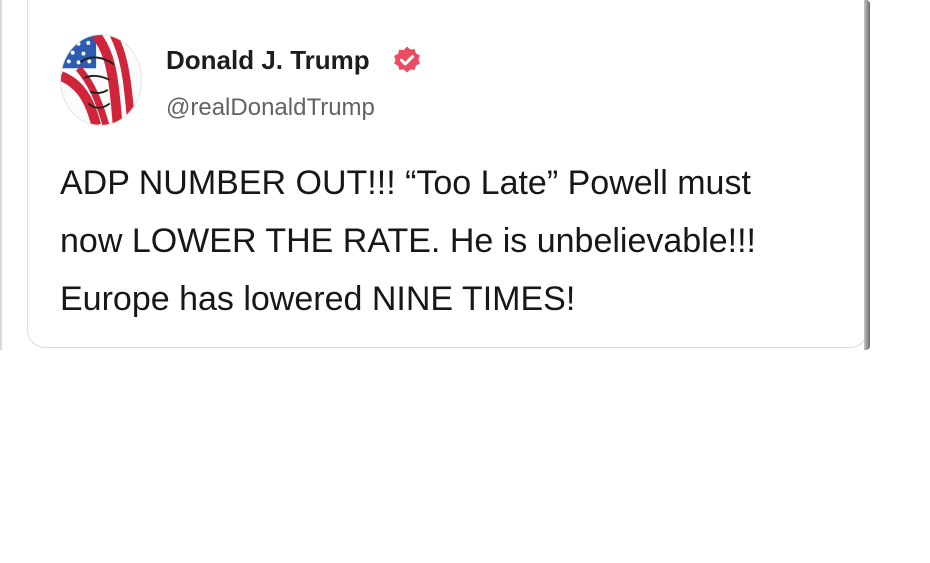 This screenshot has width=930, height=563. I want to click on viewport-left-edge, so click(1, 175).